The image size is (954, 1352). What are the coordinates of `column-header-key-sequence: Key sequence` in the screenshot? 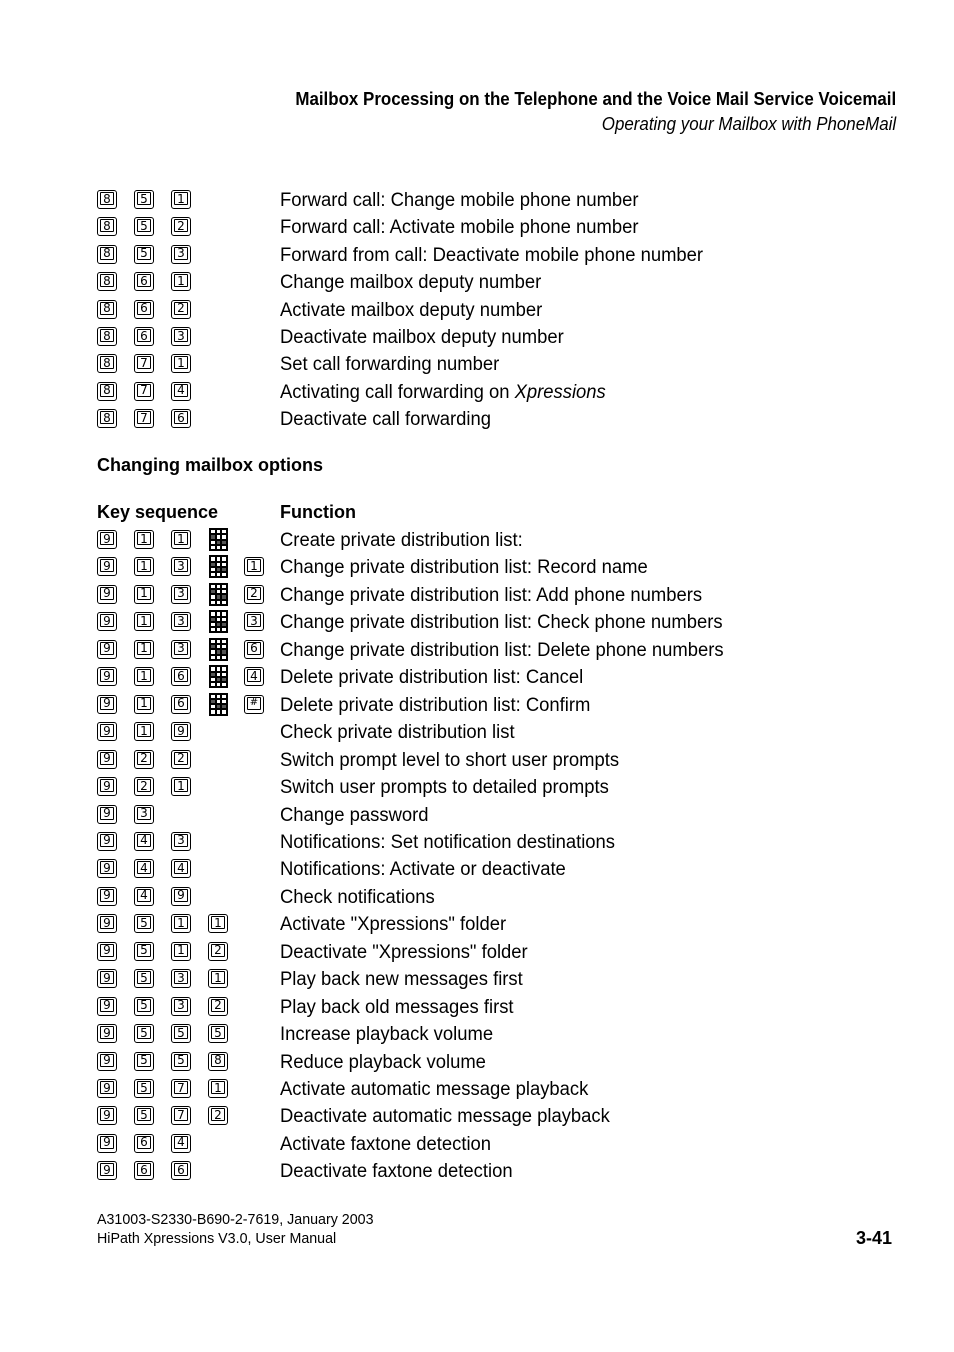 It's located at (158, 512).